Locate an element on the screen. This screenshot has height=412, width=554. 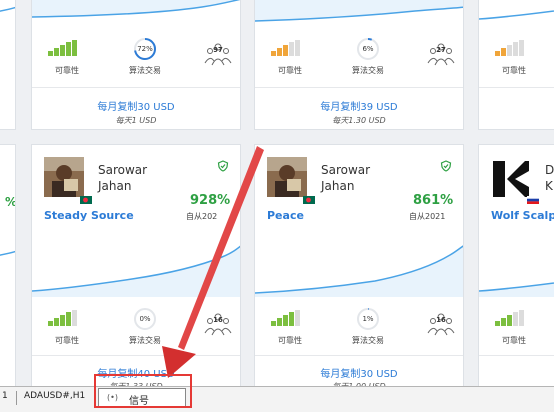
gain-percent: 928% is located at coordinates (210, 200).